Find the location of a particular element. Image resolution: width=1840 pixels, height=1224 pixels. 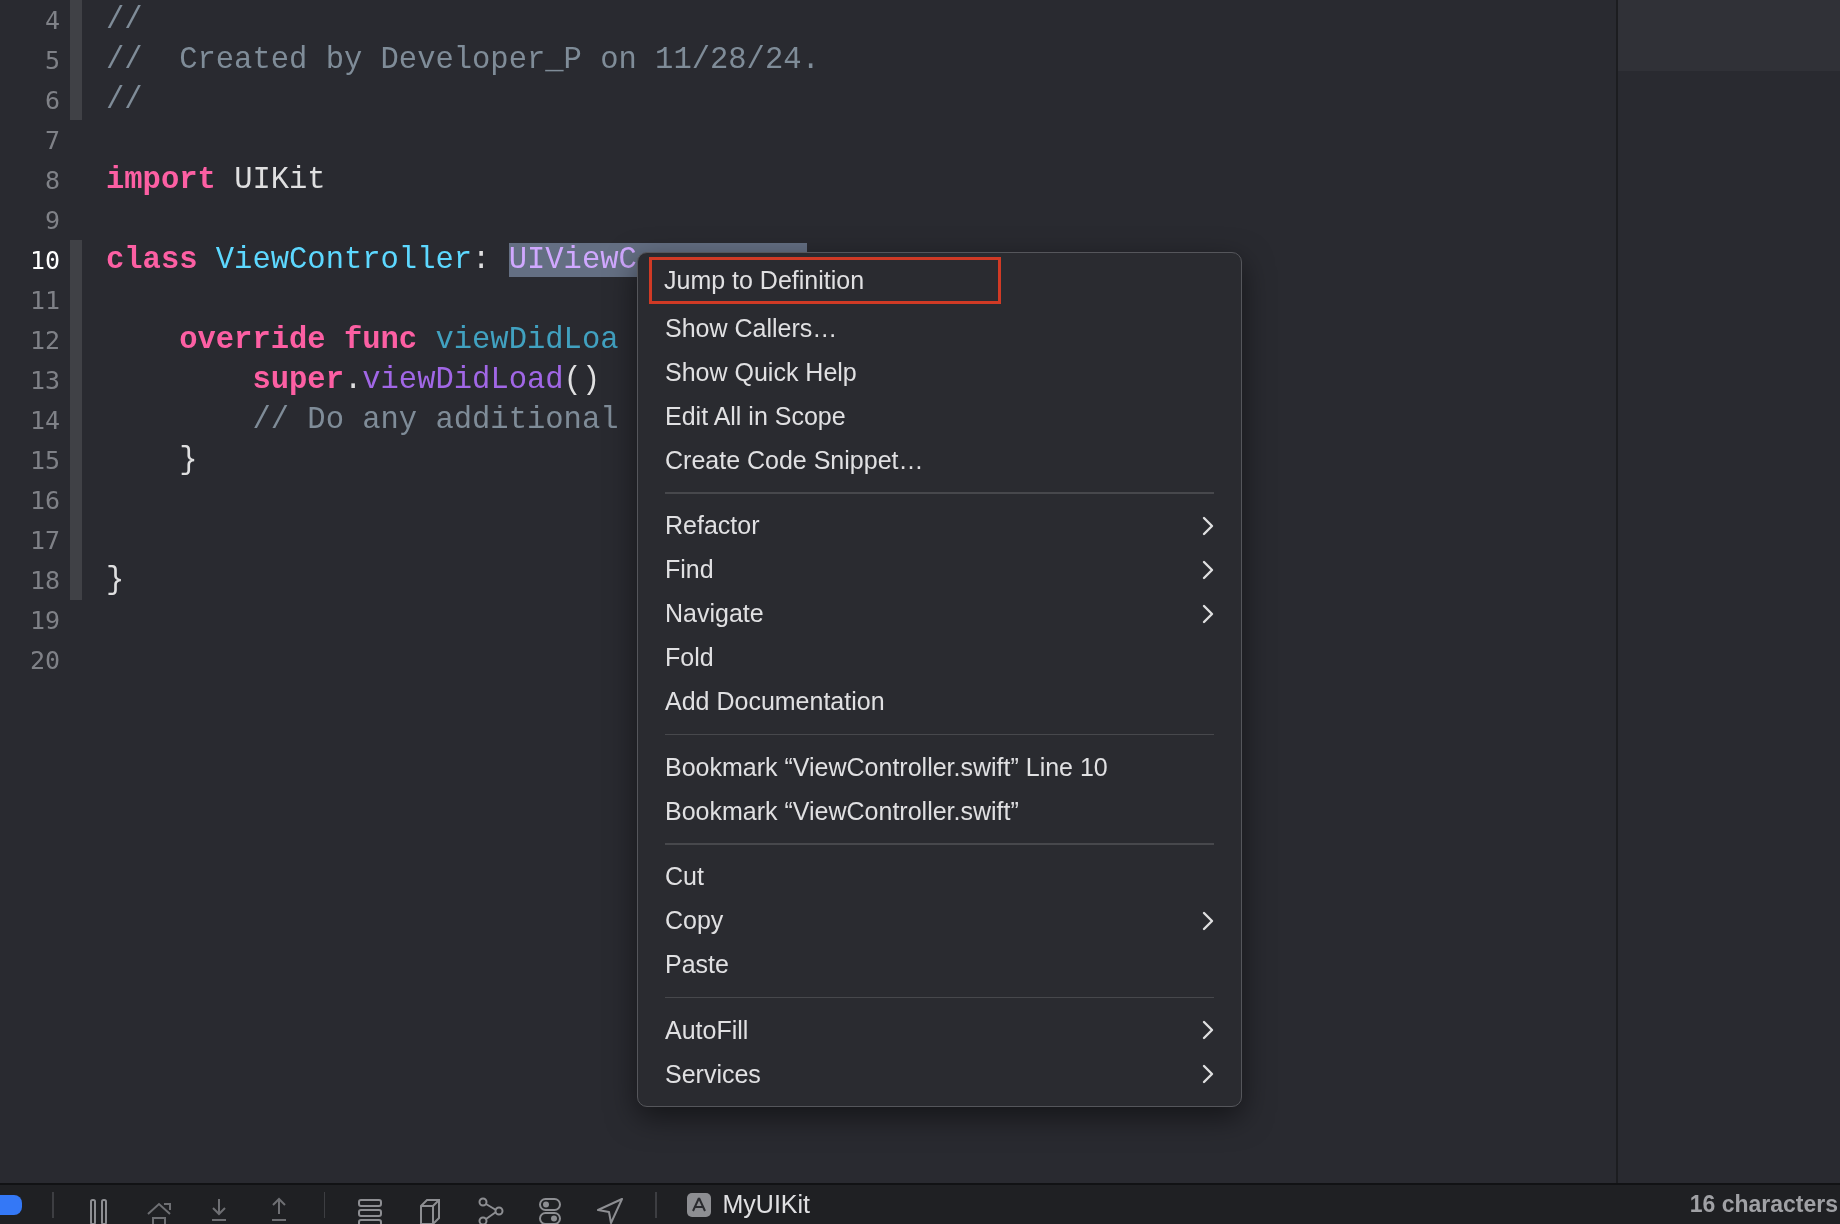

menu-item: Bookmark “ViewController.swift” Line 10 is located at coordinates (939, 767).